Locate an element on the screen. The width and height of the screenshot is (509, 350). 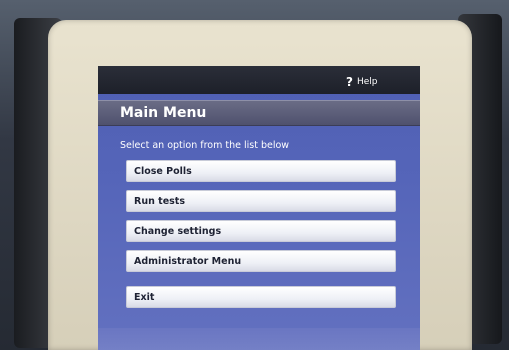
help-button: ? Help is located at coordinates (362, 82).